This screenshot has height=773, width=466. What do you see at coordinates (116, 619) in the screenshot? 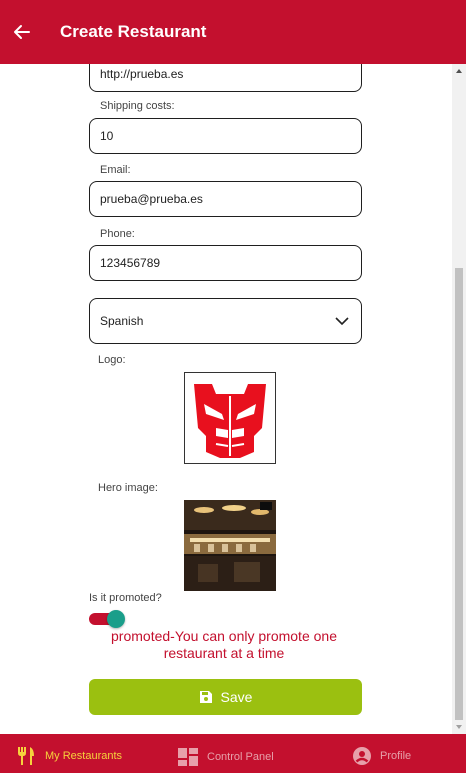
I see `toggle-knob` at bounding box center [116, 619].